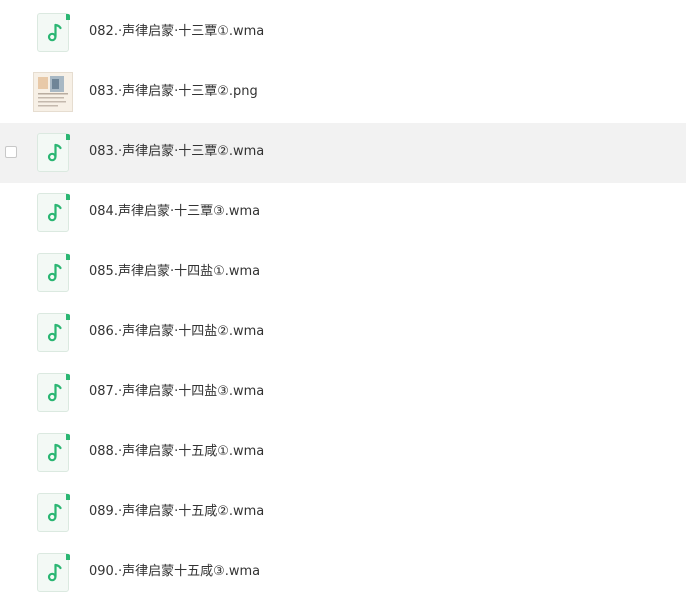 The width and height of the screenshot is (686, 603). Describe the element at coordinates (176, 32) in the screenshot. I see `file-name: 082.·声律启蒙·十三覃①.wma` at that location.